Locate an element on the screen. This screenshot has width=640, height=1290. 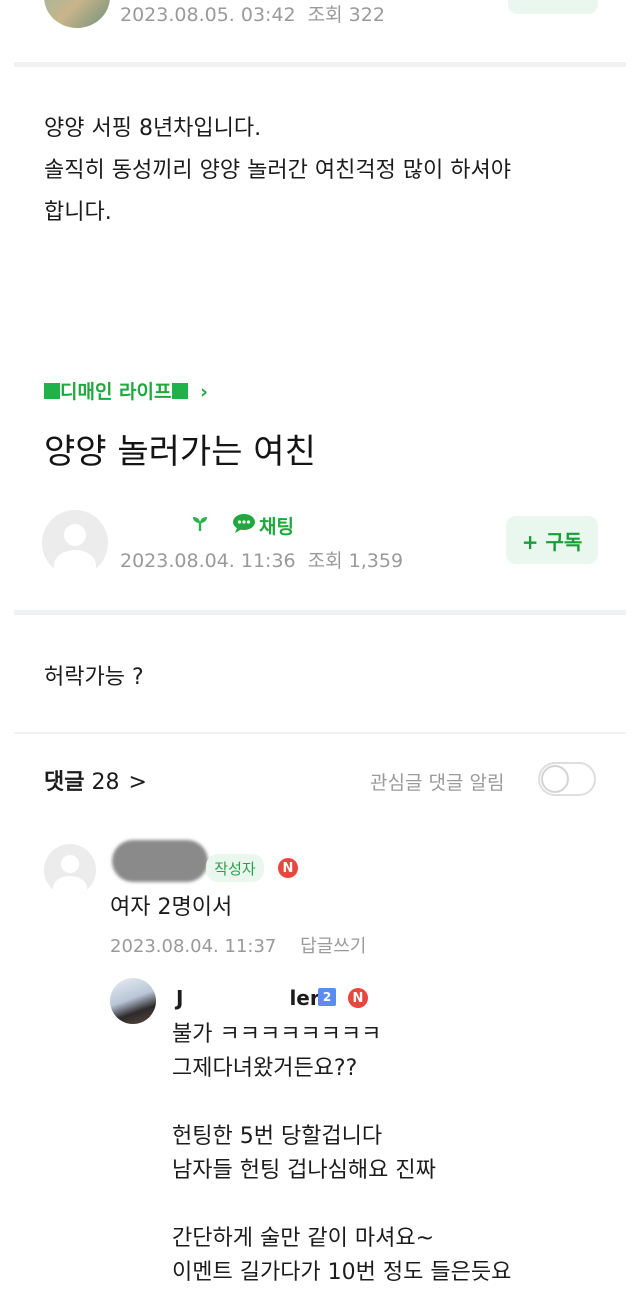
reply-line: 이멘트 길가다가 10번 정도 들은듯요 is located at coordinates (342, 1272).